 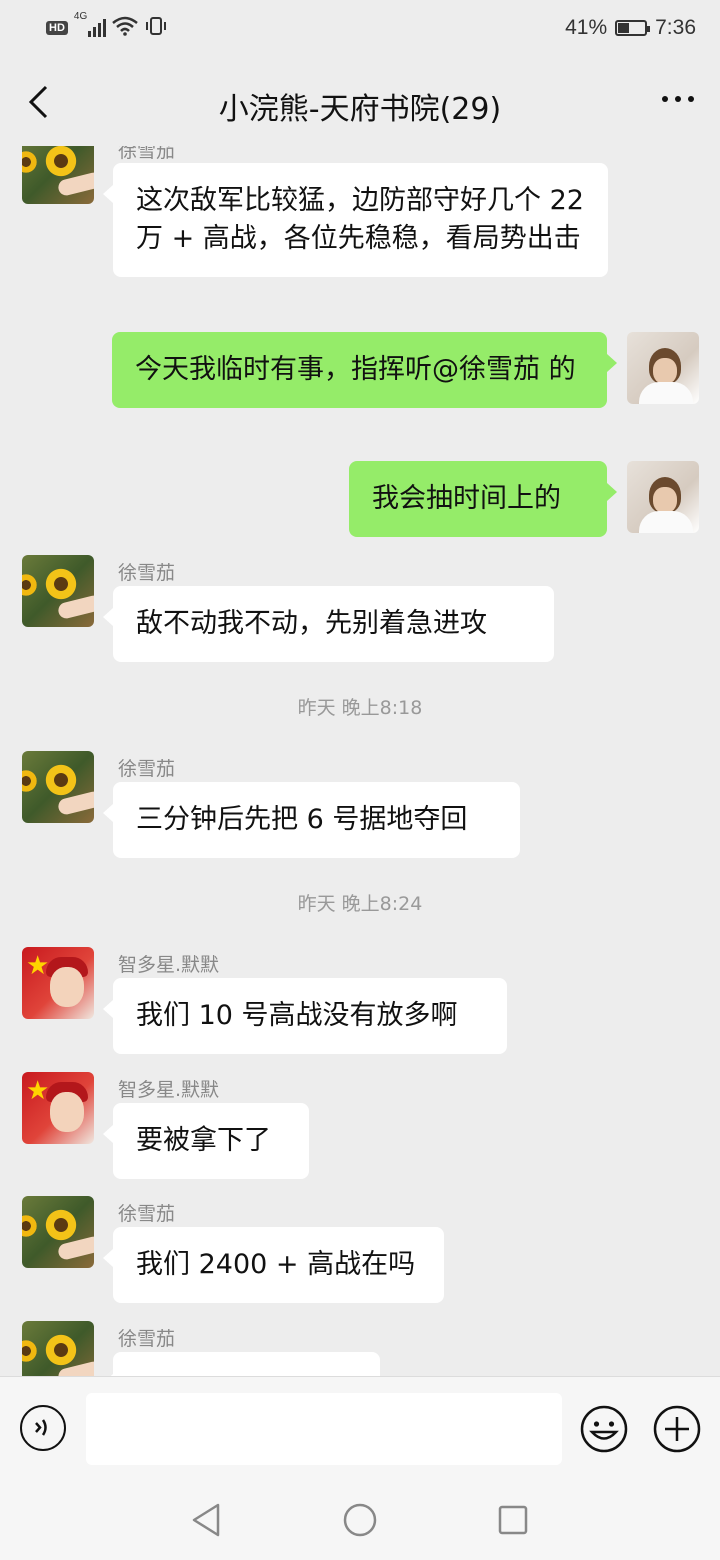 What do you see at coordinates (355, 220) in the screenshot?
I see `message-bubble: 这次敌军比较猛，边防部守好几个 22 万 + 高战，各位先稳稳，看局势出击` at bounding box center [355, 220].